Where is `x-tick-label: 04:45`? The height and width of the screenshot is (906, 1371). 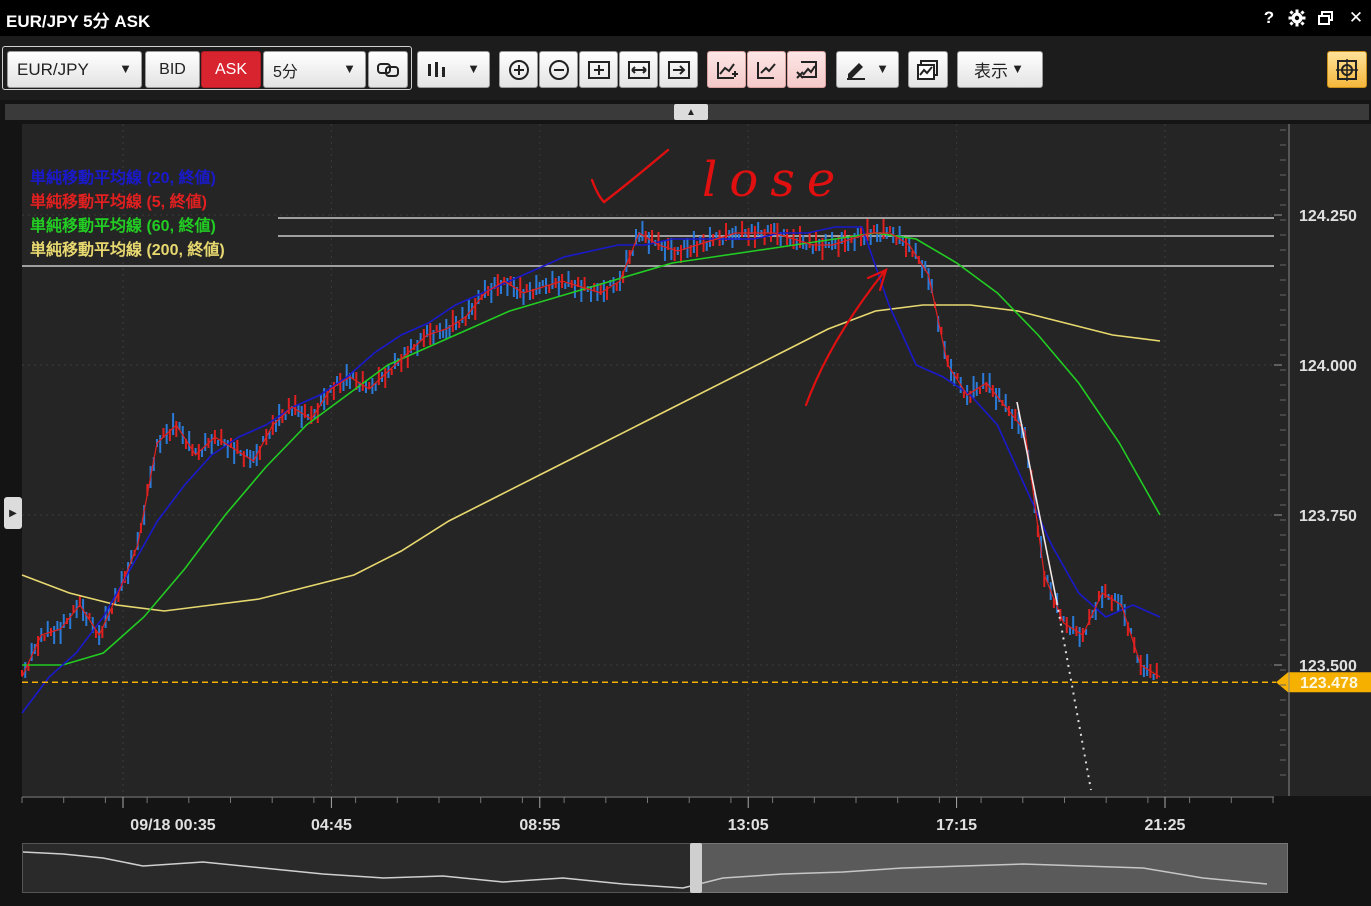 x-tick-label: 04:45 is located at coordinates (331, 825).